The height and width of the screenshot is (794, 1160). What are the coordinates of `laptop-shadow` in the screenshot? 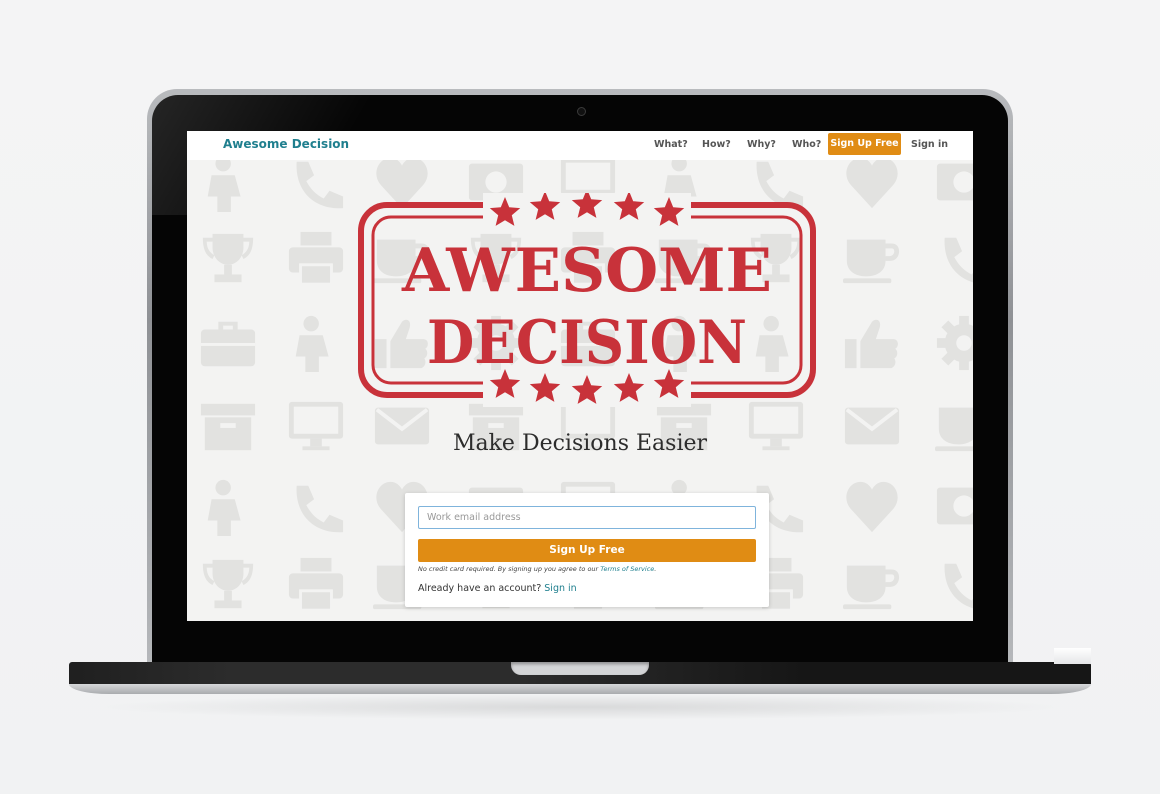 It's located at (580, 707).